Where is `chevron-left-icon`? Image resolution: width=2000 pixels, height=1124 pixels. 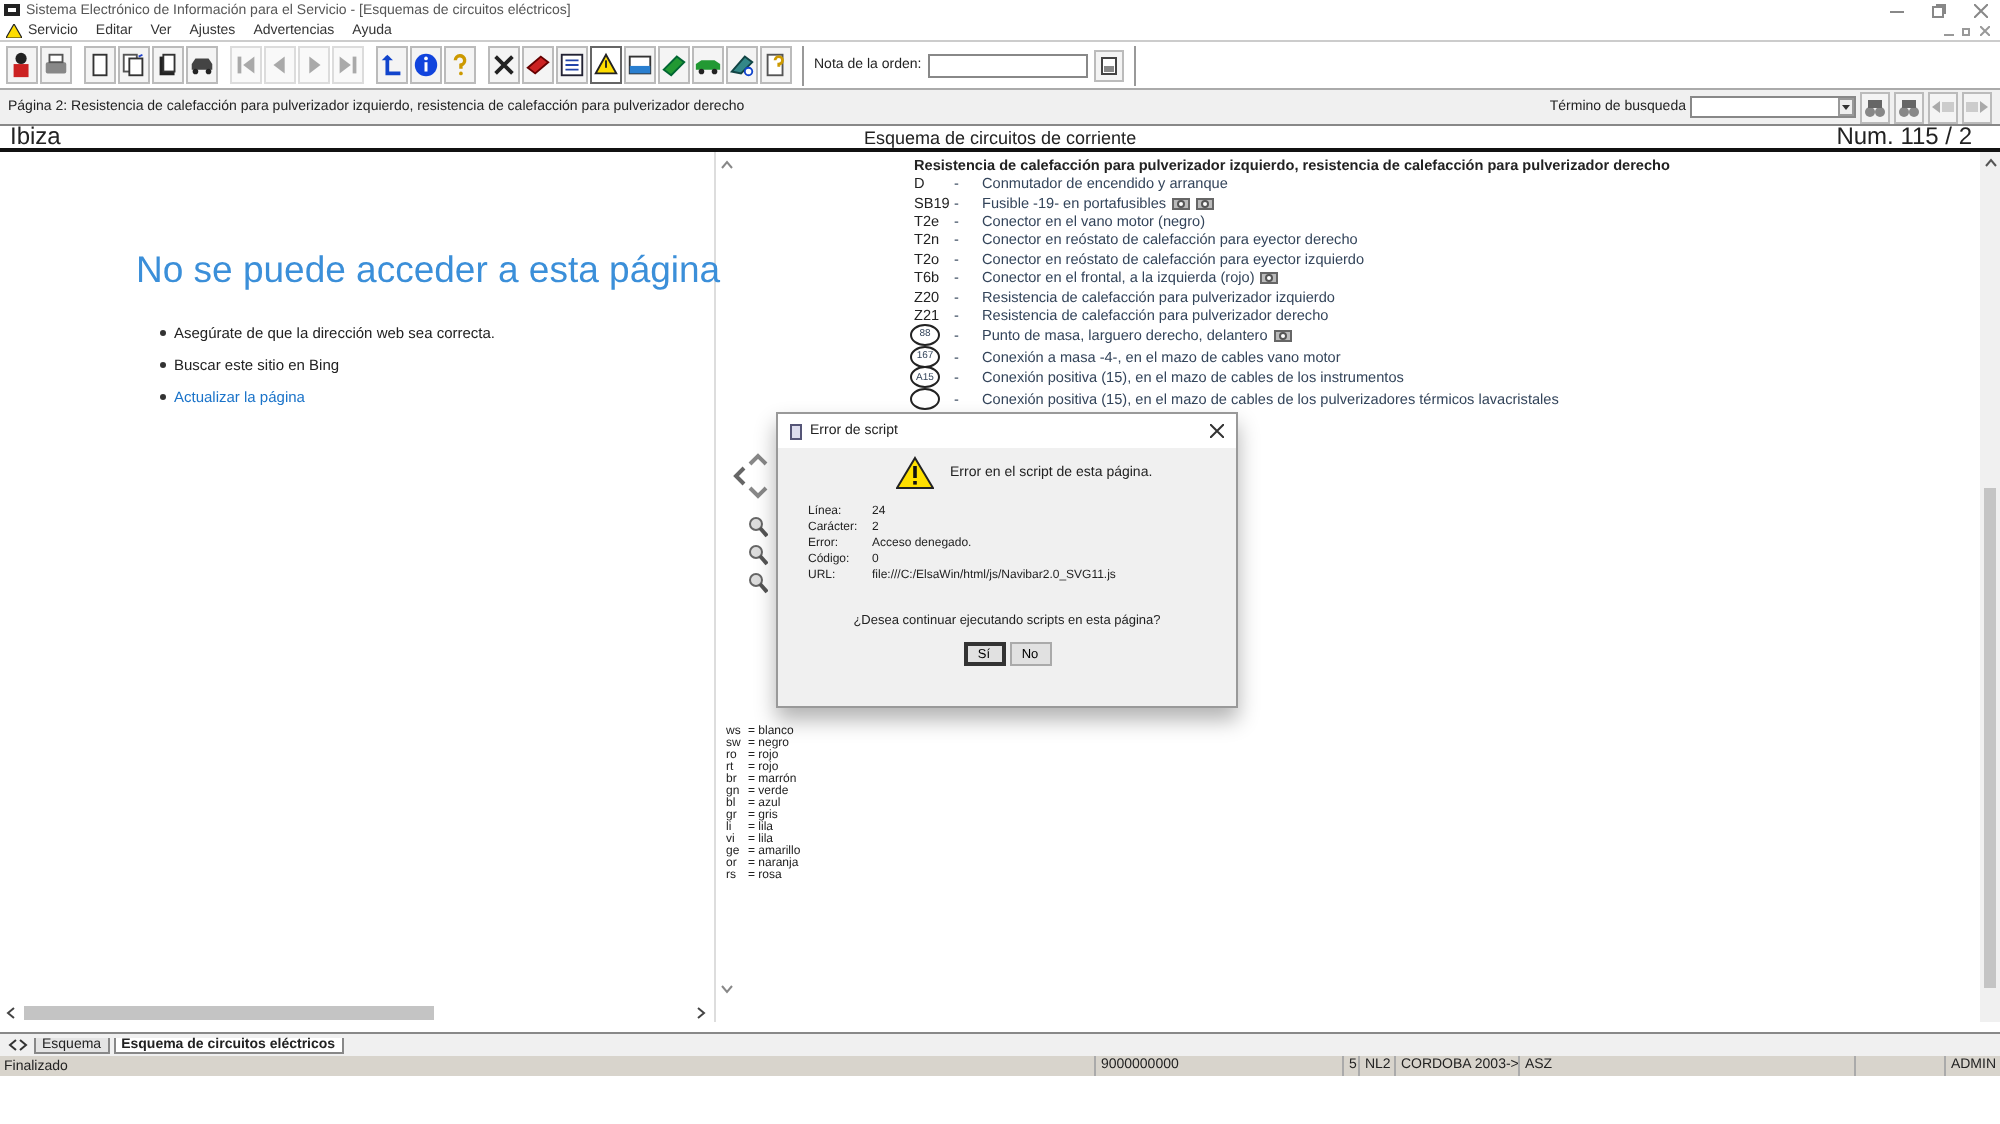 chevron-left-icon is located at coordinates (739, 476).